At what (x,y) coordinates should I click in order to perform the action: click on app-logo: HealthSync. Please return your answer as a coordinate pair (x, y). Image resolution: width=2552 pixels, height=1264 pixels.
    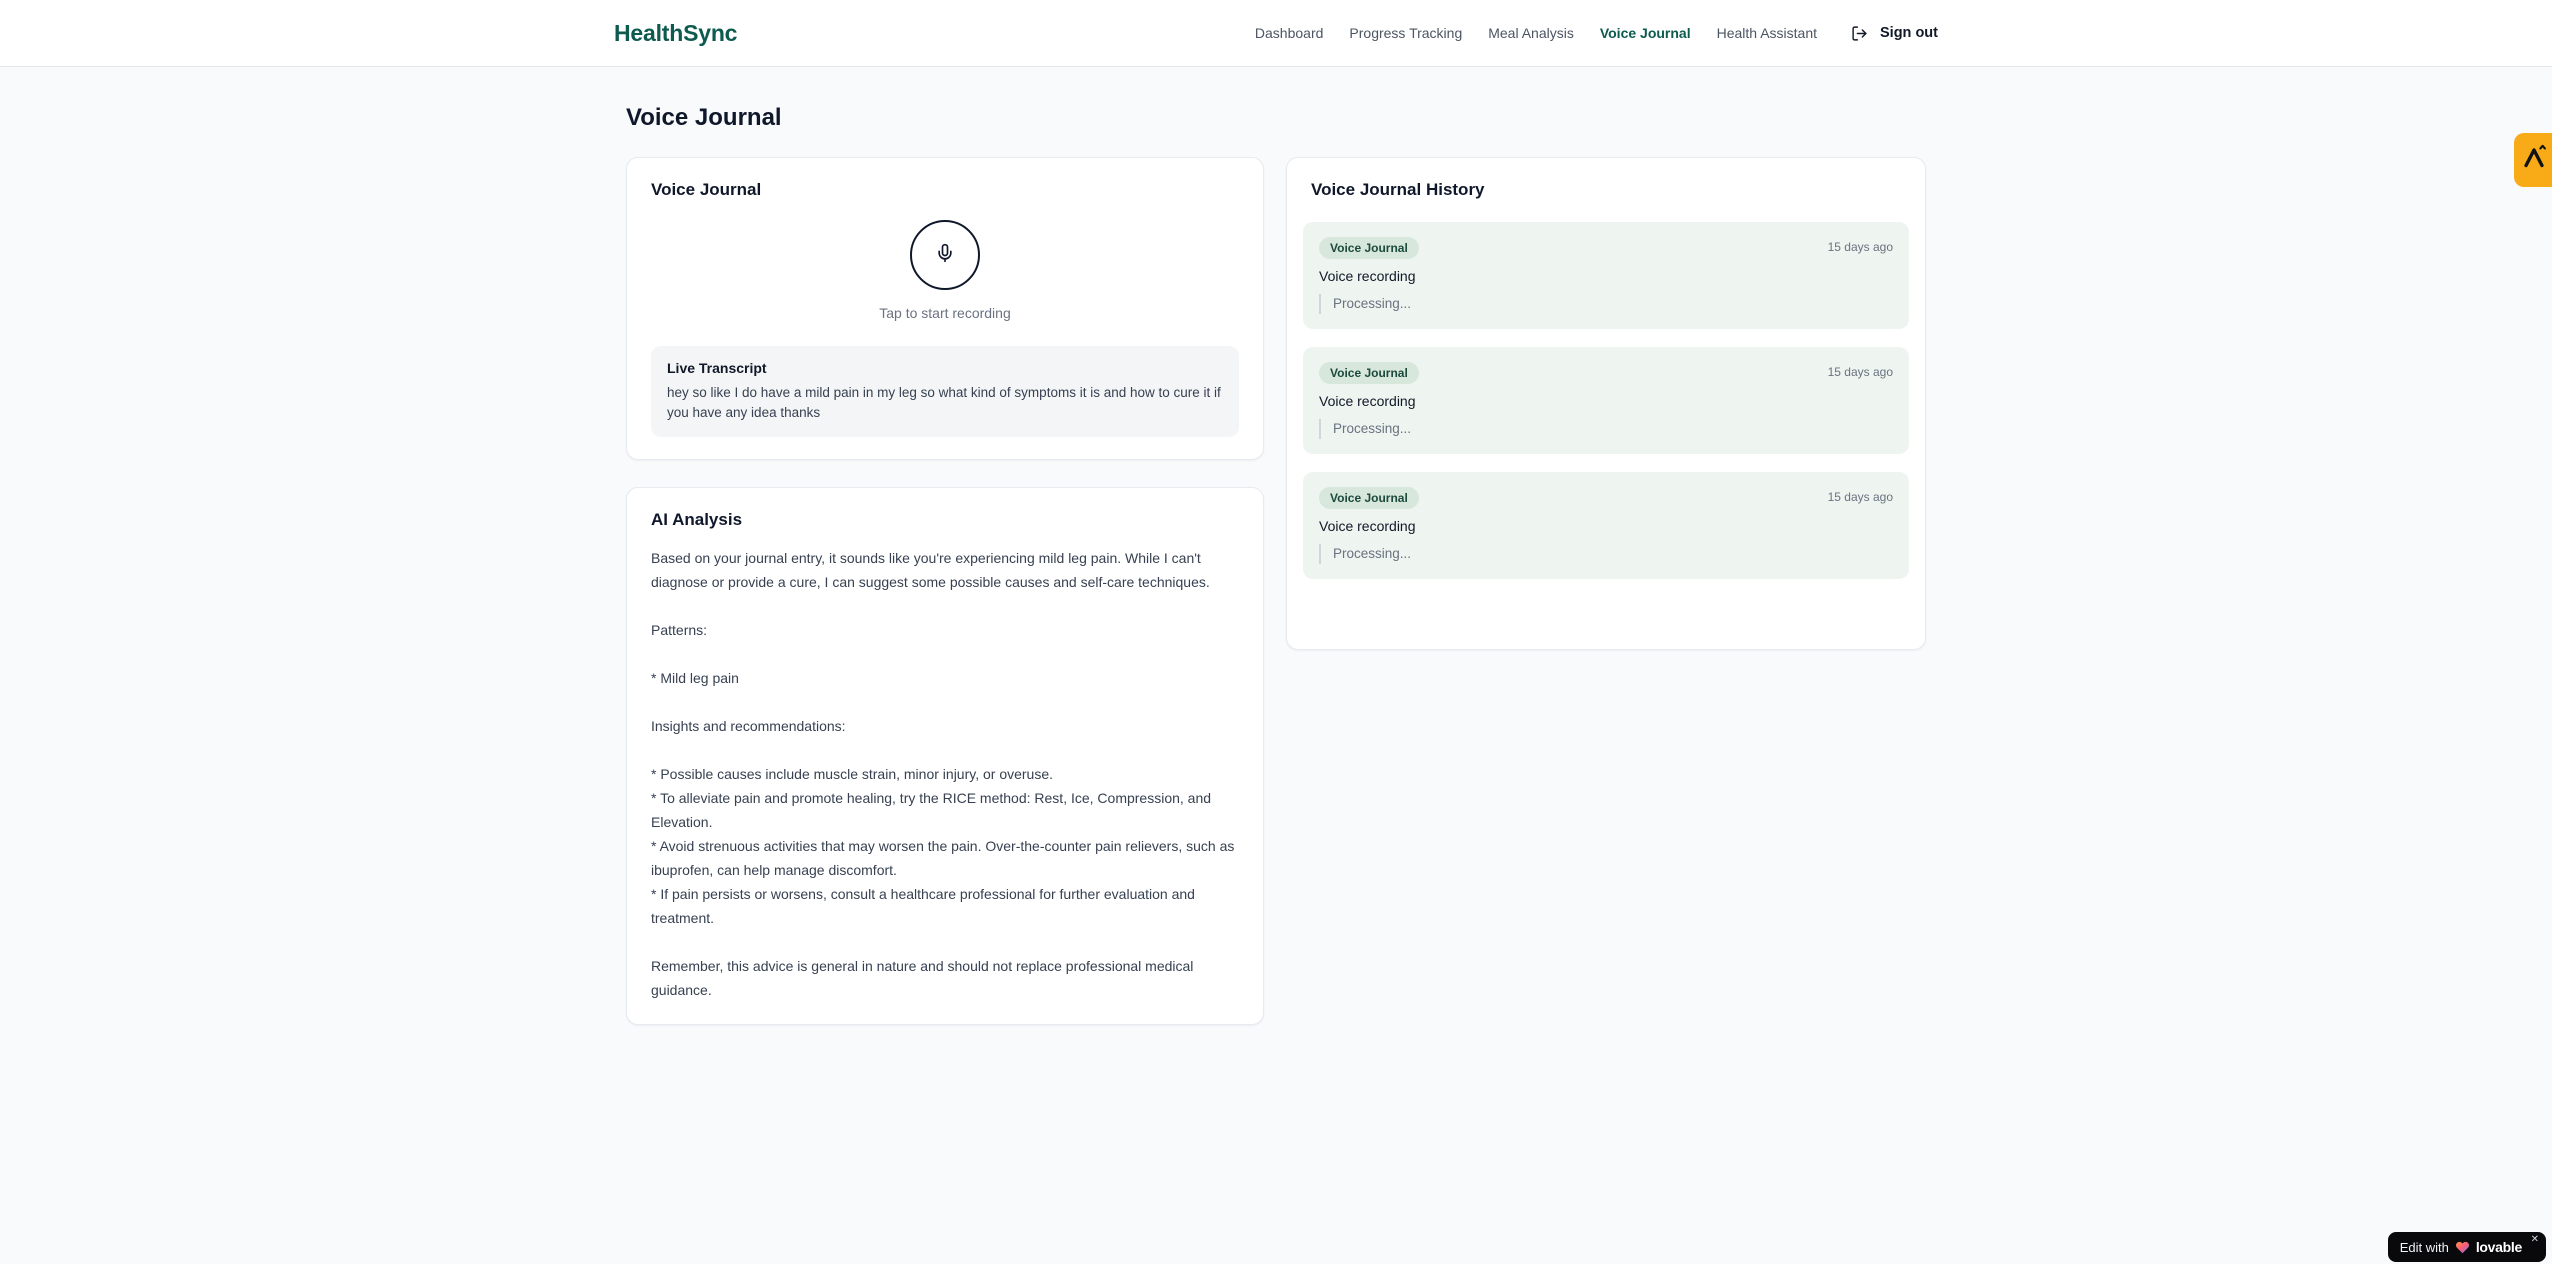
    Looking at the image, I should click on (675, 33).